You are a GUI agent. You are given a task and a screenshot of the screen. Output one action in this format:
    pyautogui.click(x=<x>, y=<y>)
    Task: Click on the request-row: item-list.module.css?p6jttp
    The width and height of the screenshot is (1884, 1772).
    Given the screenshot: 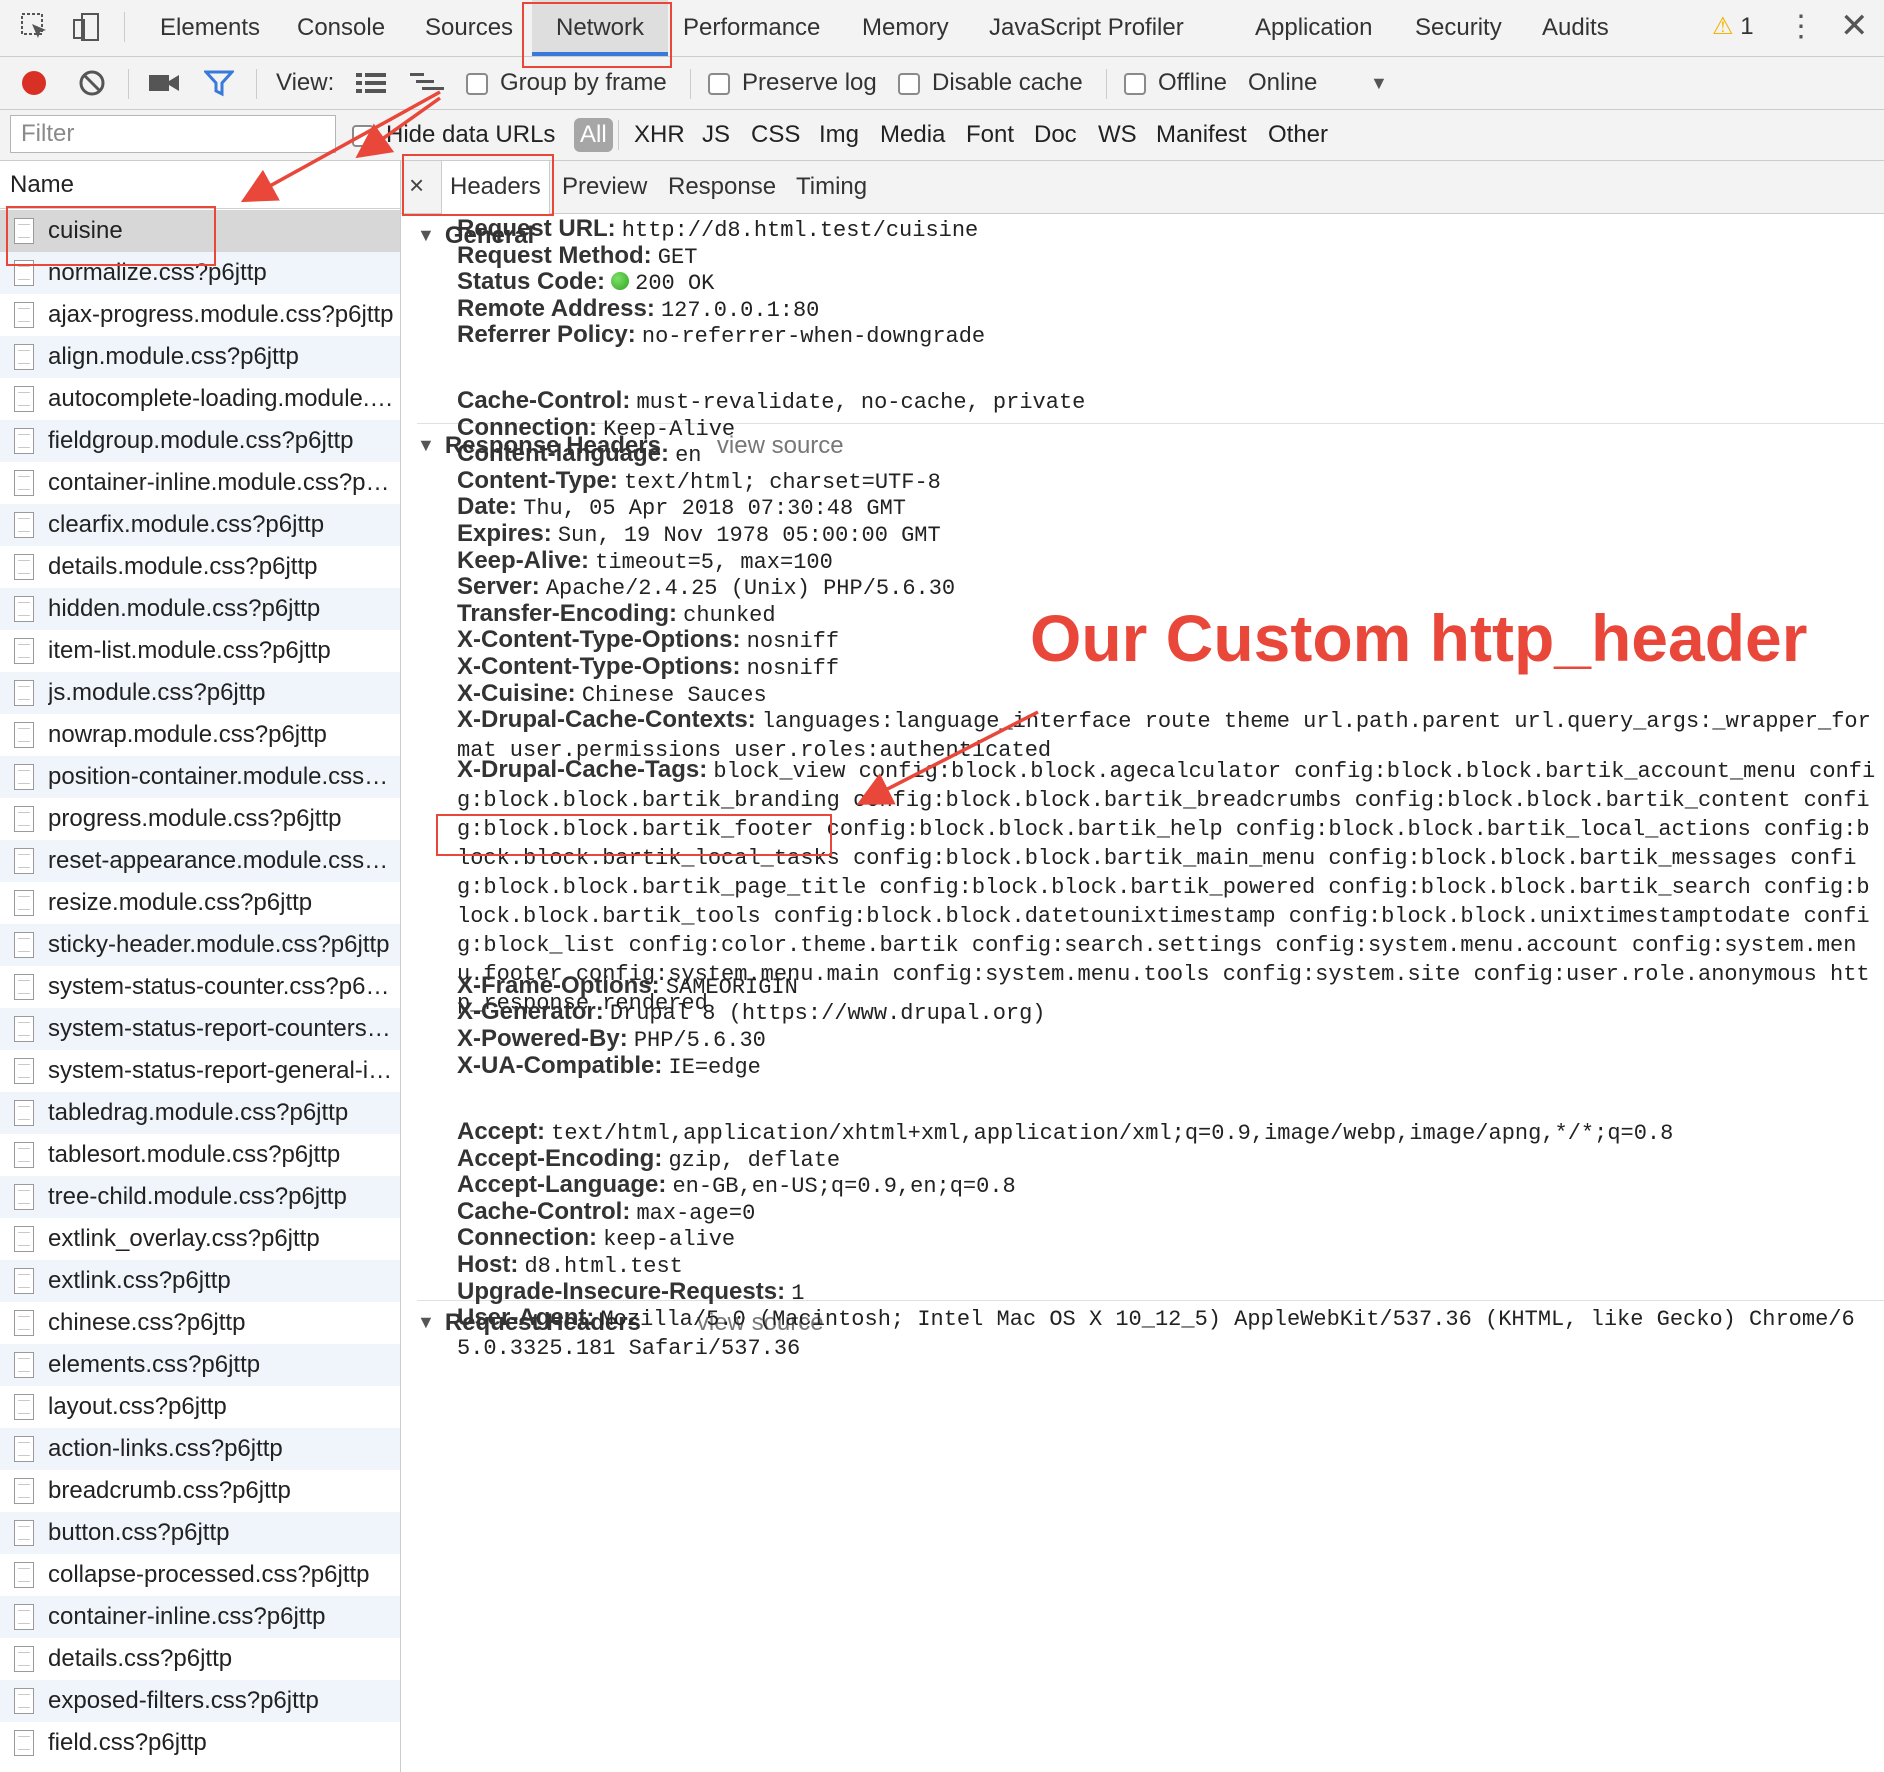 What is the action you would take?
    pyautogui.click(x=200, y=651)
    